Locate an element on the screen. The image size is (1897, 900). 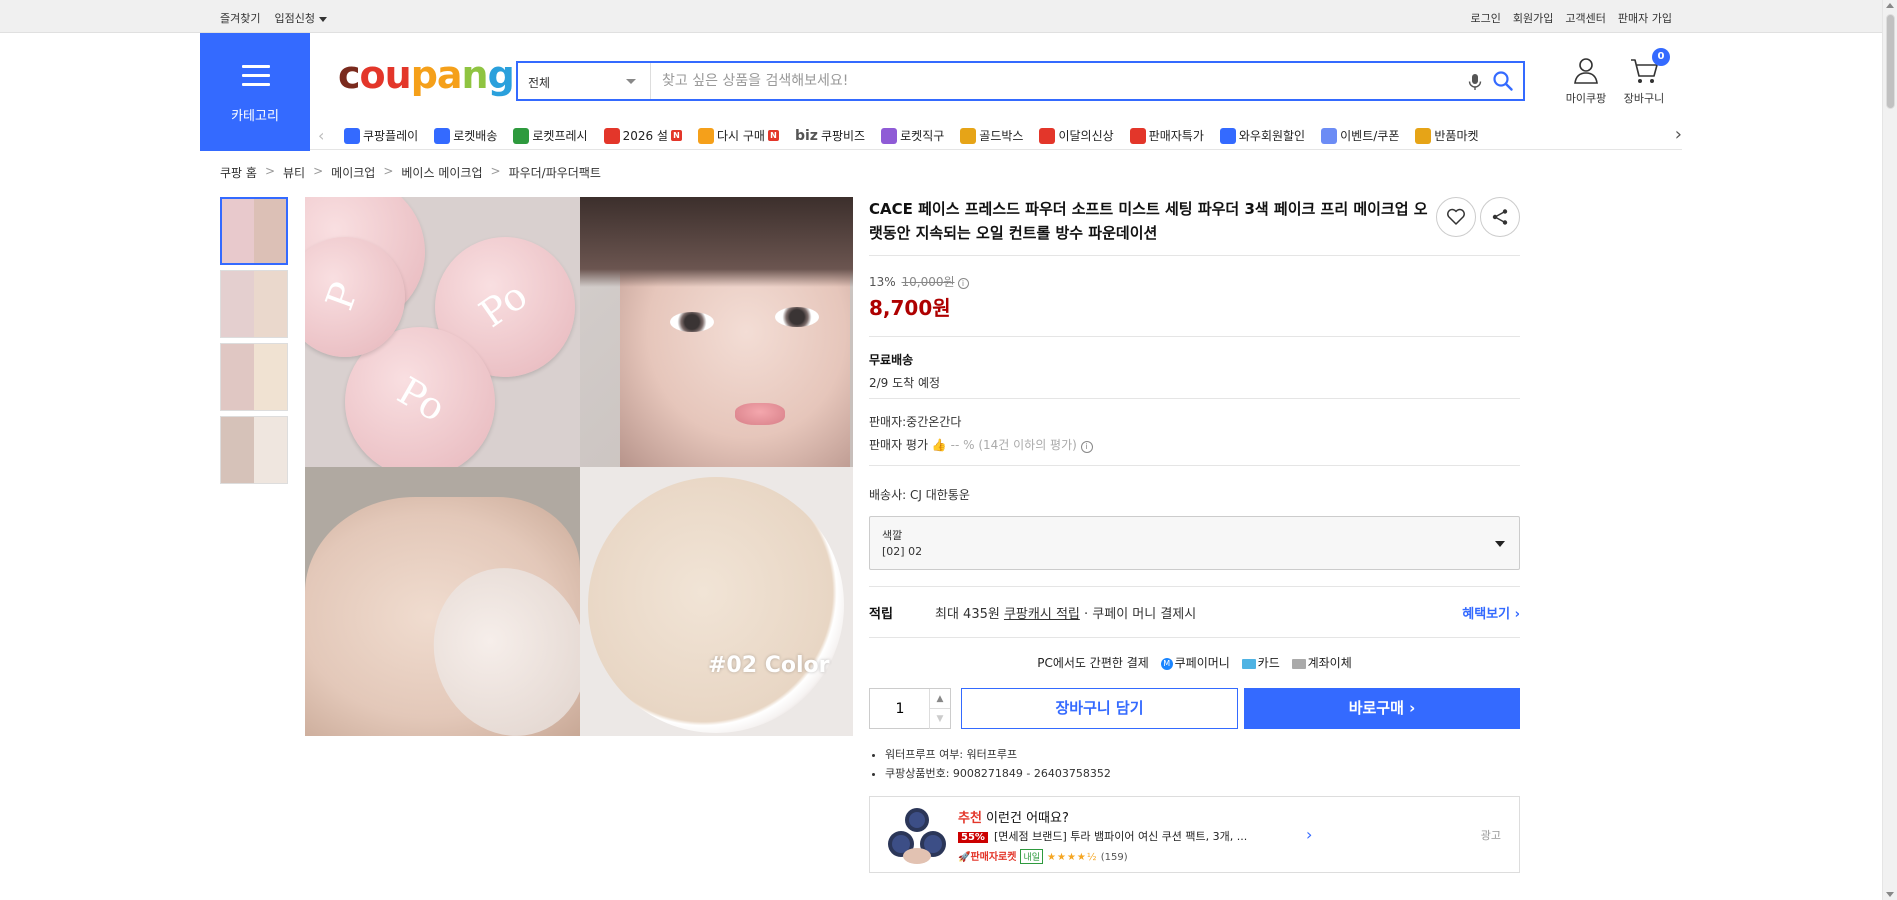
heart-icon is located at coordinates (1456, 216).